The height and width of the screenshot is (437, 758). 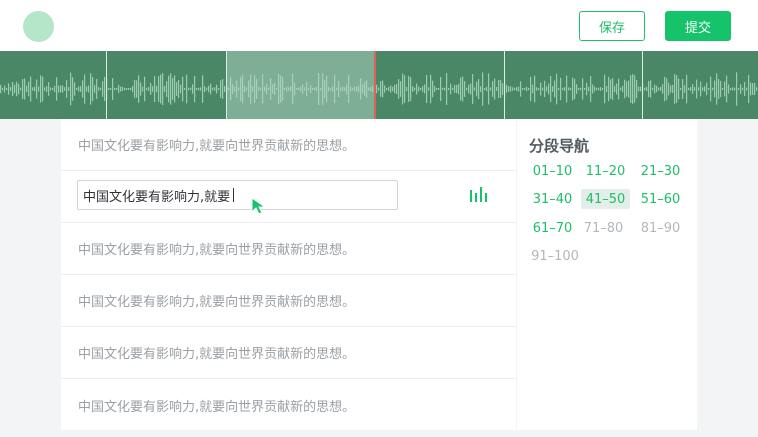 What do you see at coordinates (259, 206) in the screenshot?
I see `mouse-pointer-icon` at bounding box center [259, 206].